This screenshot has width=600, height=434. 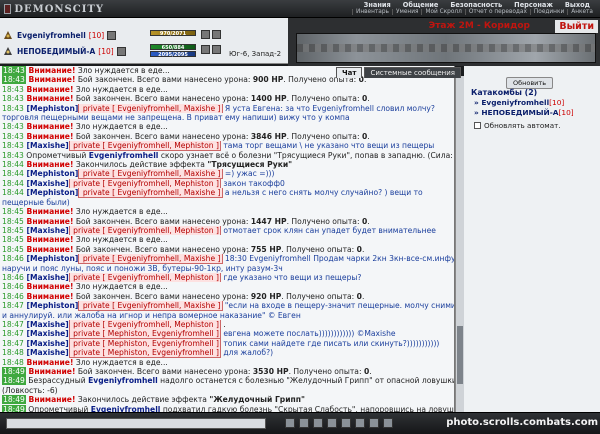 What do you see at coordinates (442, 12) in the screenshot?
I see `submenu-my-scroll: Мой Скролл` at bounding box center [442, 12].